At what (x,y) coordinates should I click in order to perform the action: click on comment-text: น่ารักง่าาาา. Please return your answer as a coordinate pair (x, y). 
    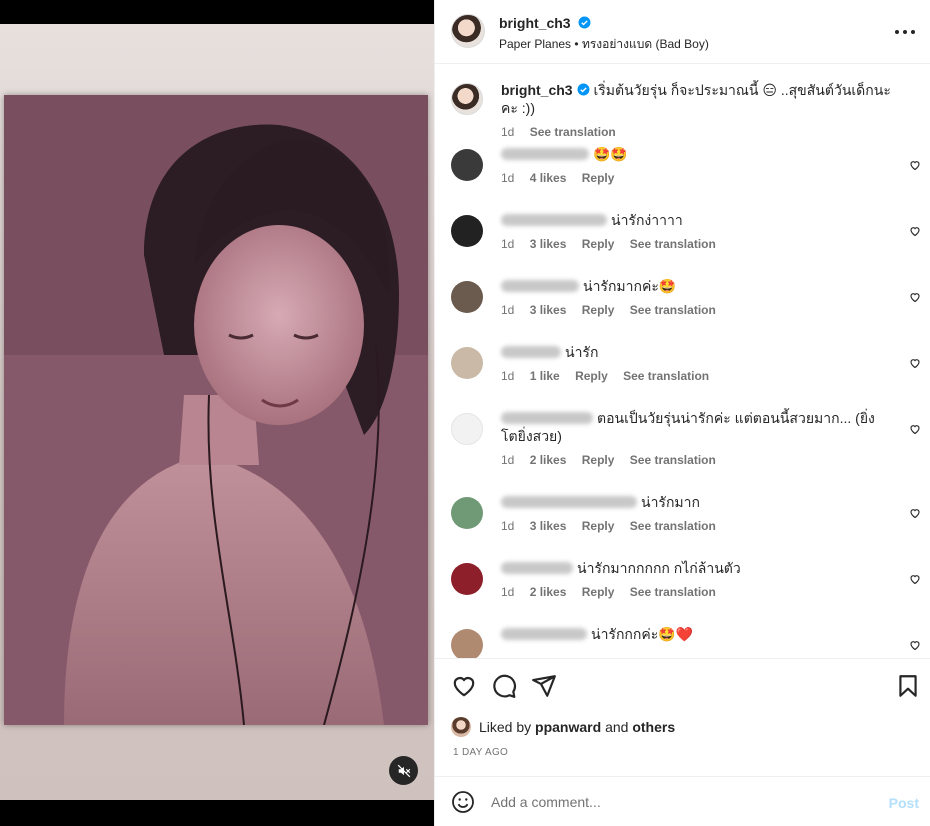
    Looking at the image, I should click on (647, 220).